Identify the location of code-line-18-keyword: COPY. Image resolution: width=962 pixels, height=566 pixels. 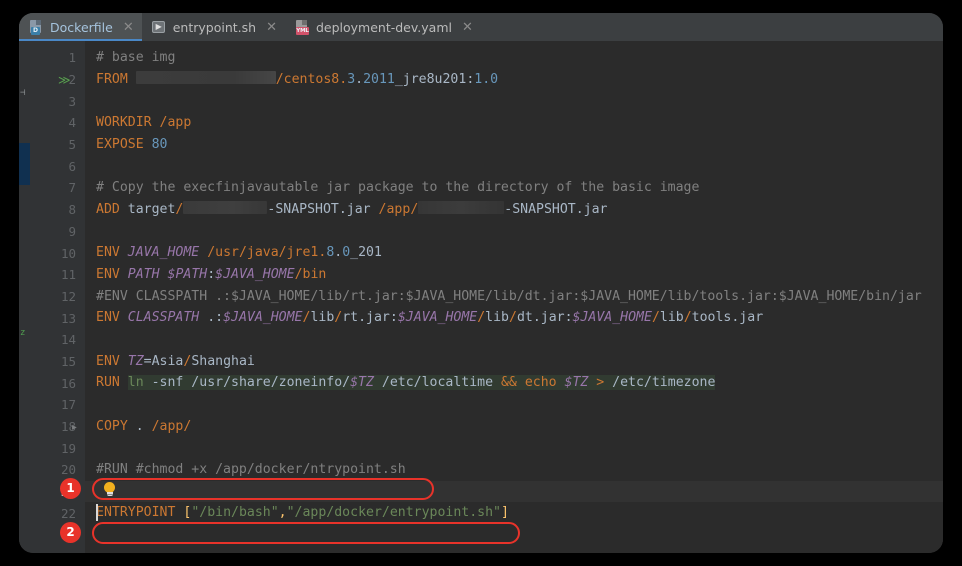
(112, 426).